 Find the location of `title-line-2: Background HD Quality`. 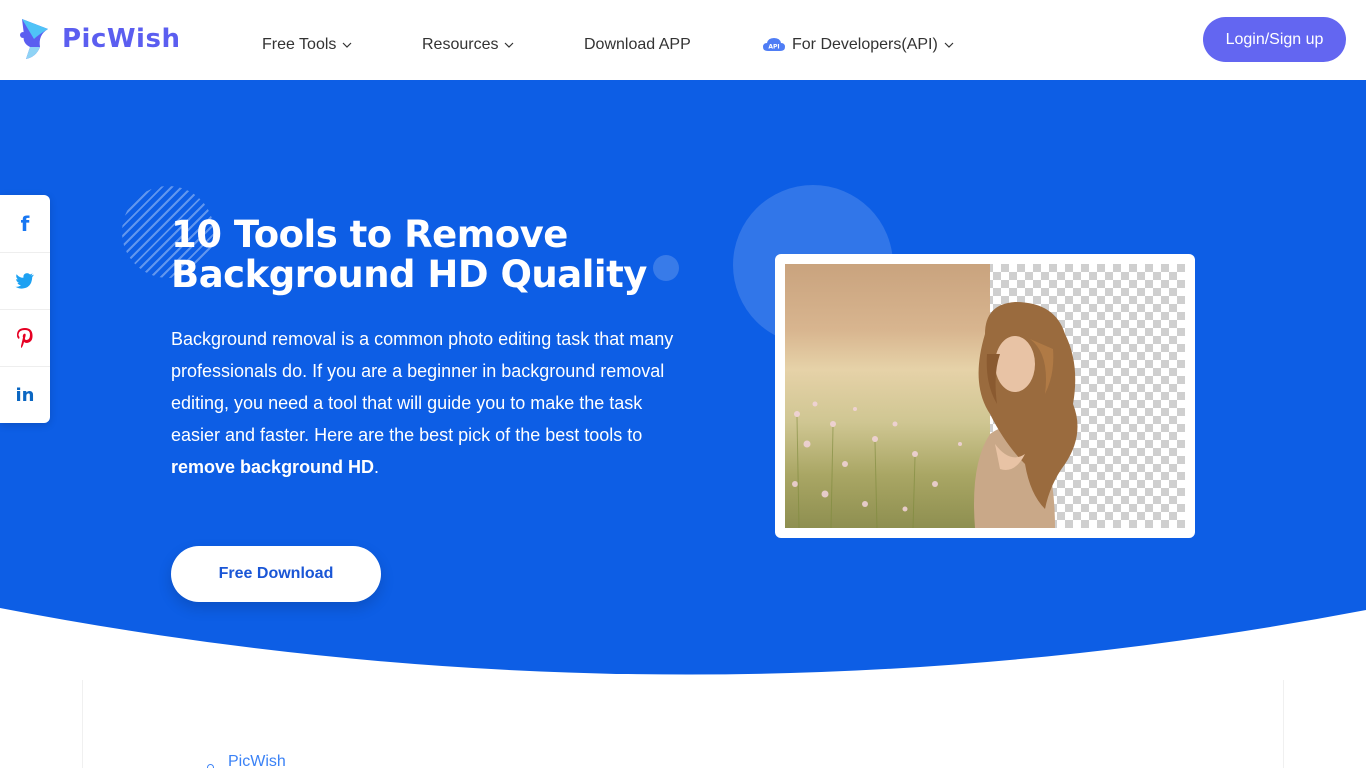

title-line-2: Background HD Quality is located at coordinates (409, 274).